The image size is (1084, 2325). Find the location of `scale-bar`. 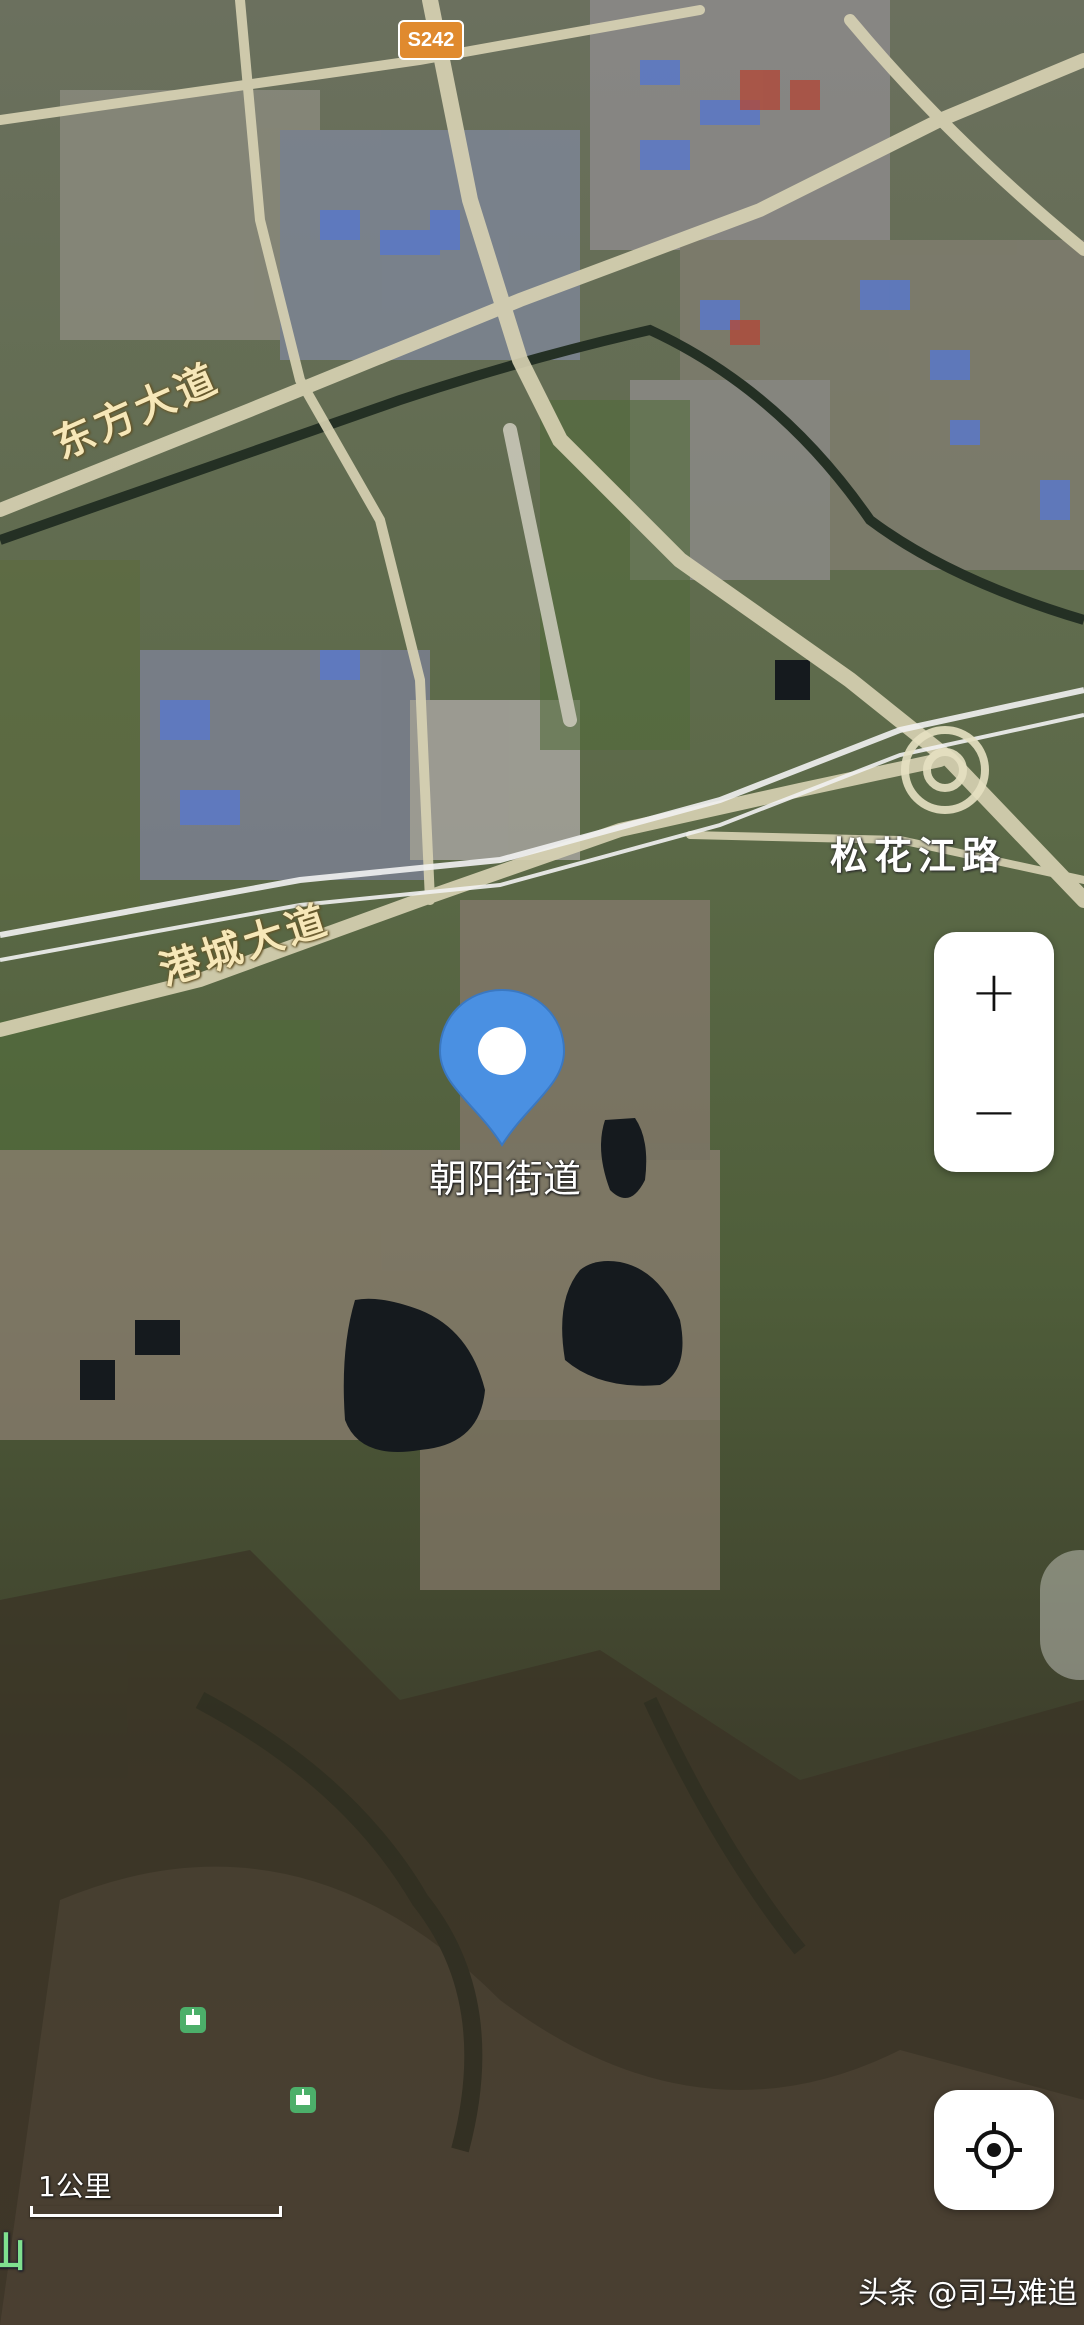

scale-bar is located at coordinates (156, 2211).